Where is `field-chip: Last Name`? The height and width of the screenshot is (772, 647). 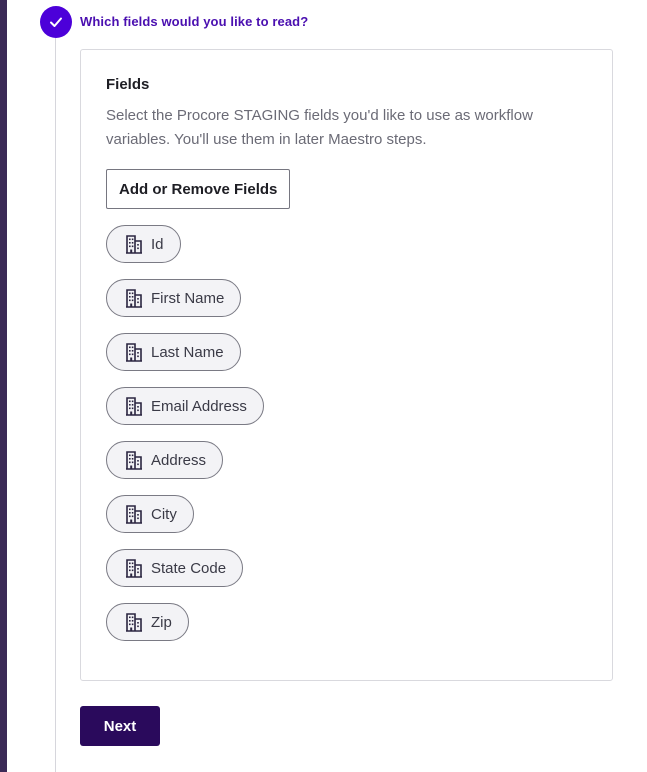
field-chip: Last Name is located at coordinates (173, 352).